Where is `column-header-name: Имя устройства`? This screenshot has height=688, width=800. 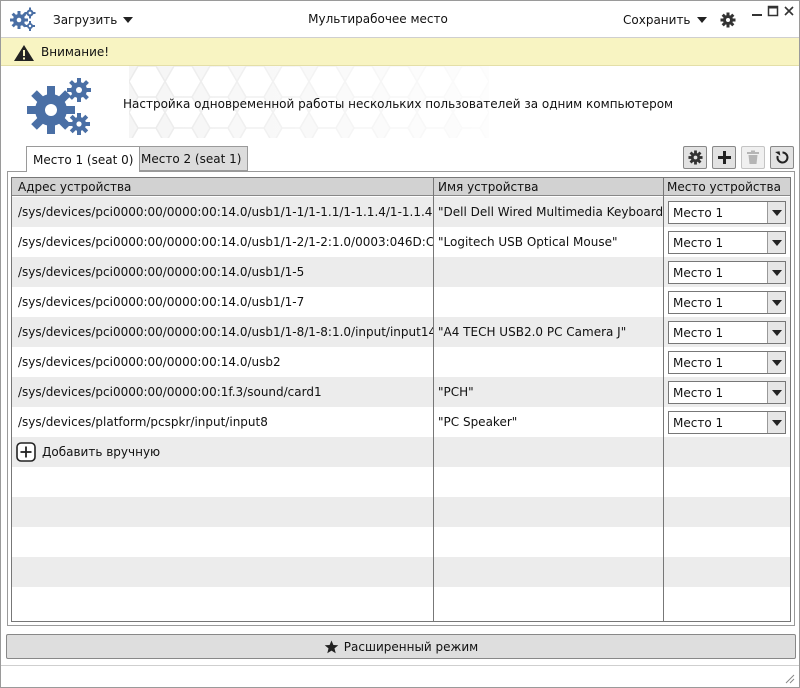 column-header-name: Имя устройства is located at coordinates (488, 187).